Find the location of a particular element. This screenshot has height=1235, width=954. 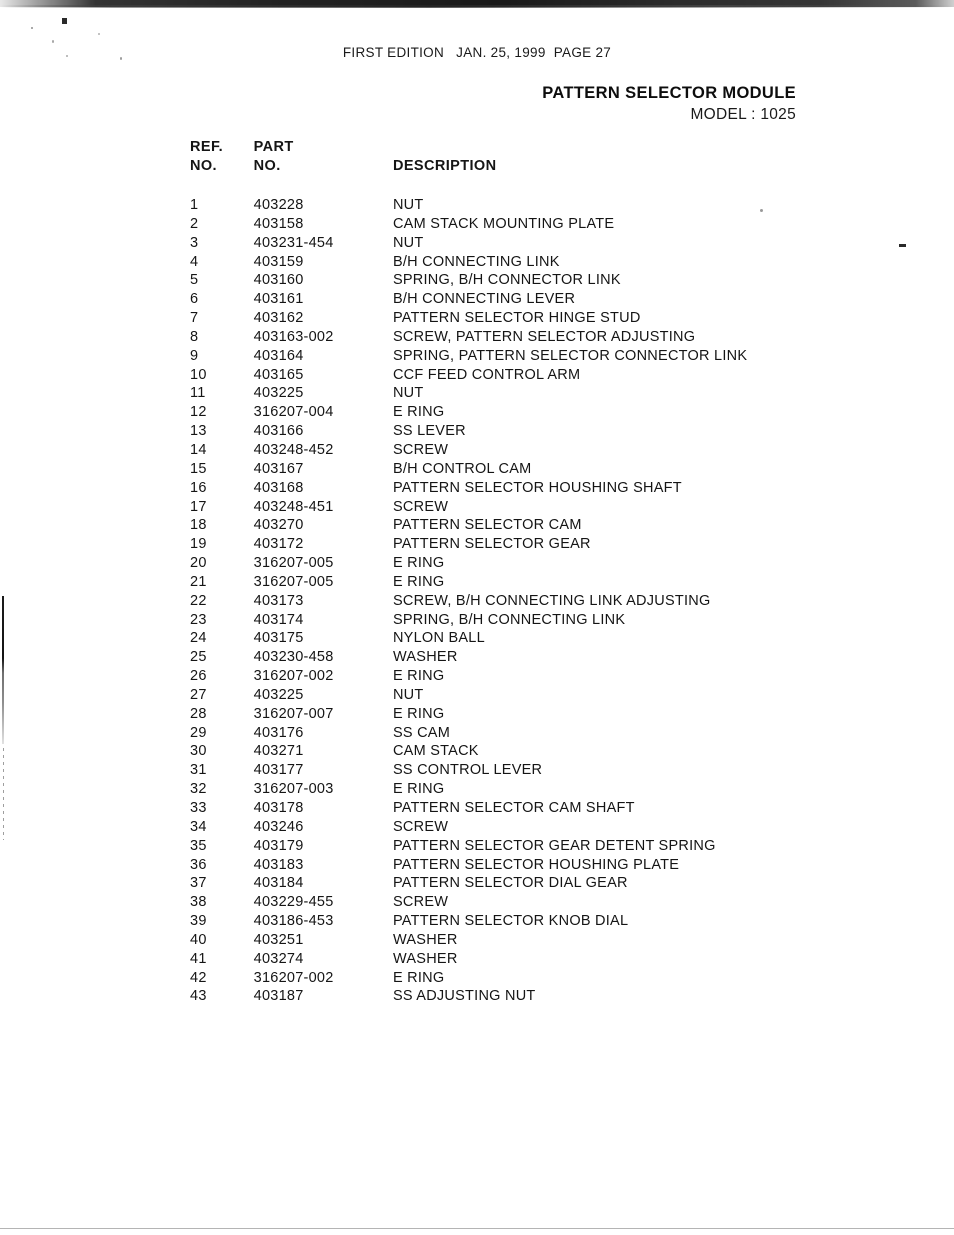

cell-ref-no: 26 is located at coordinates (198, 676).